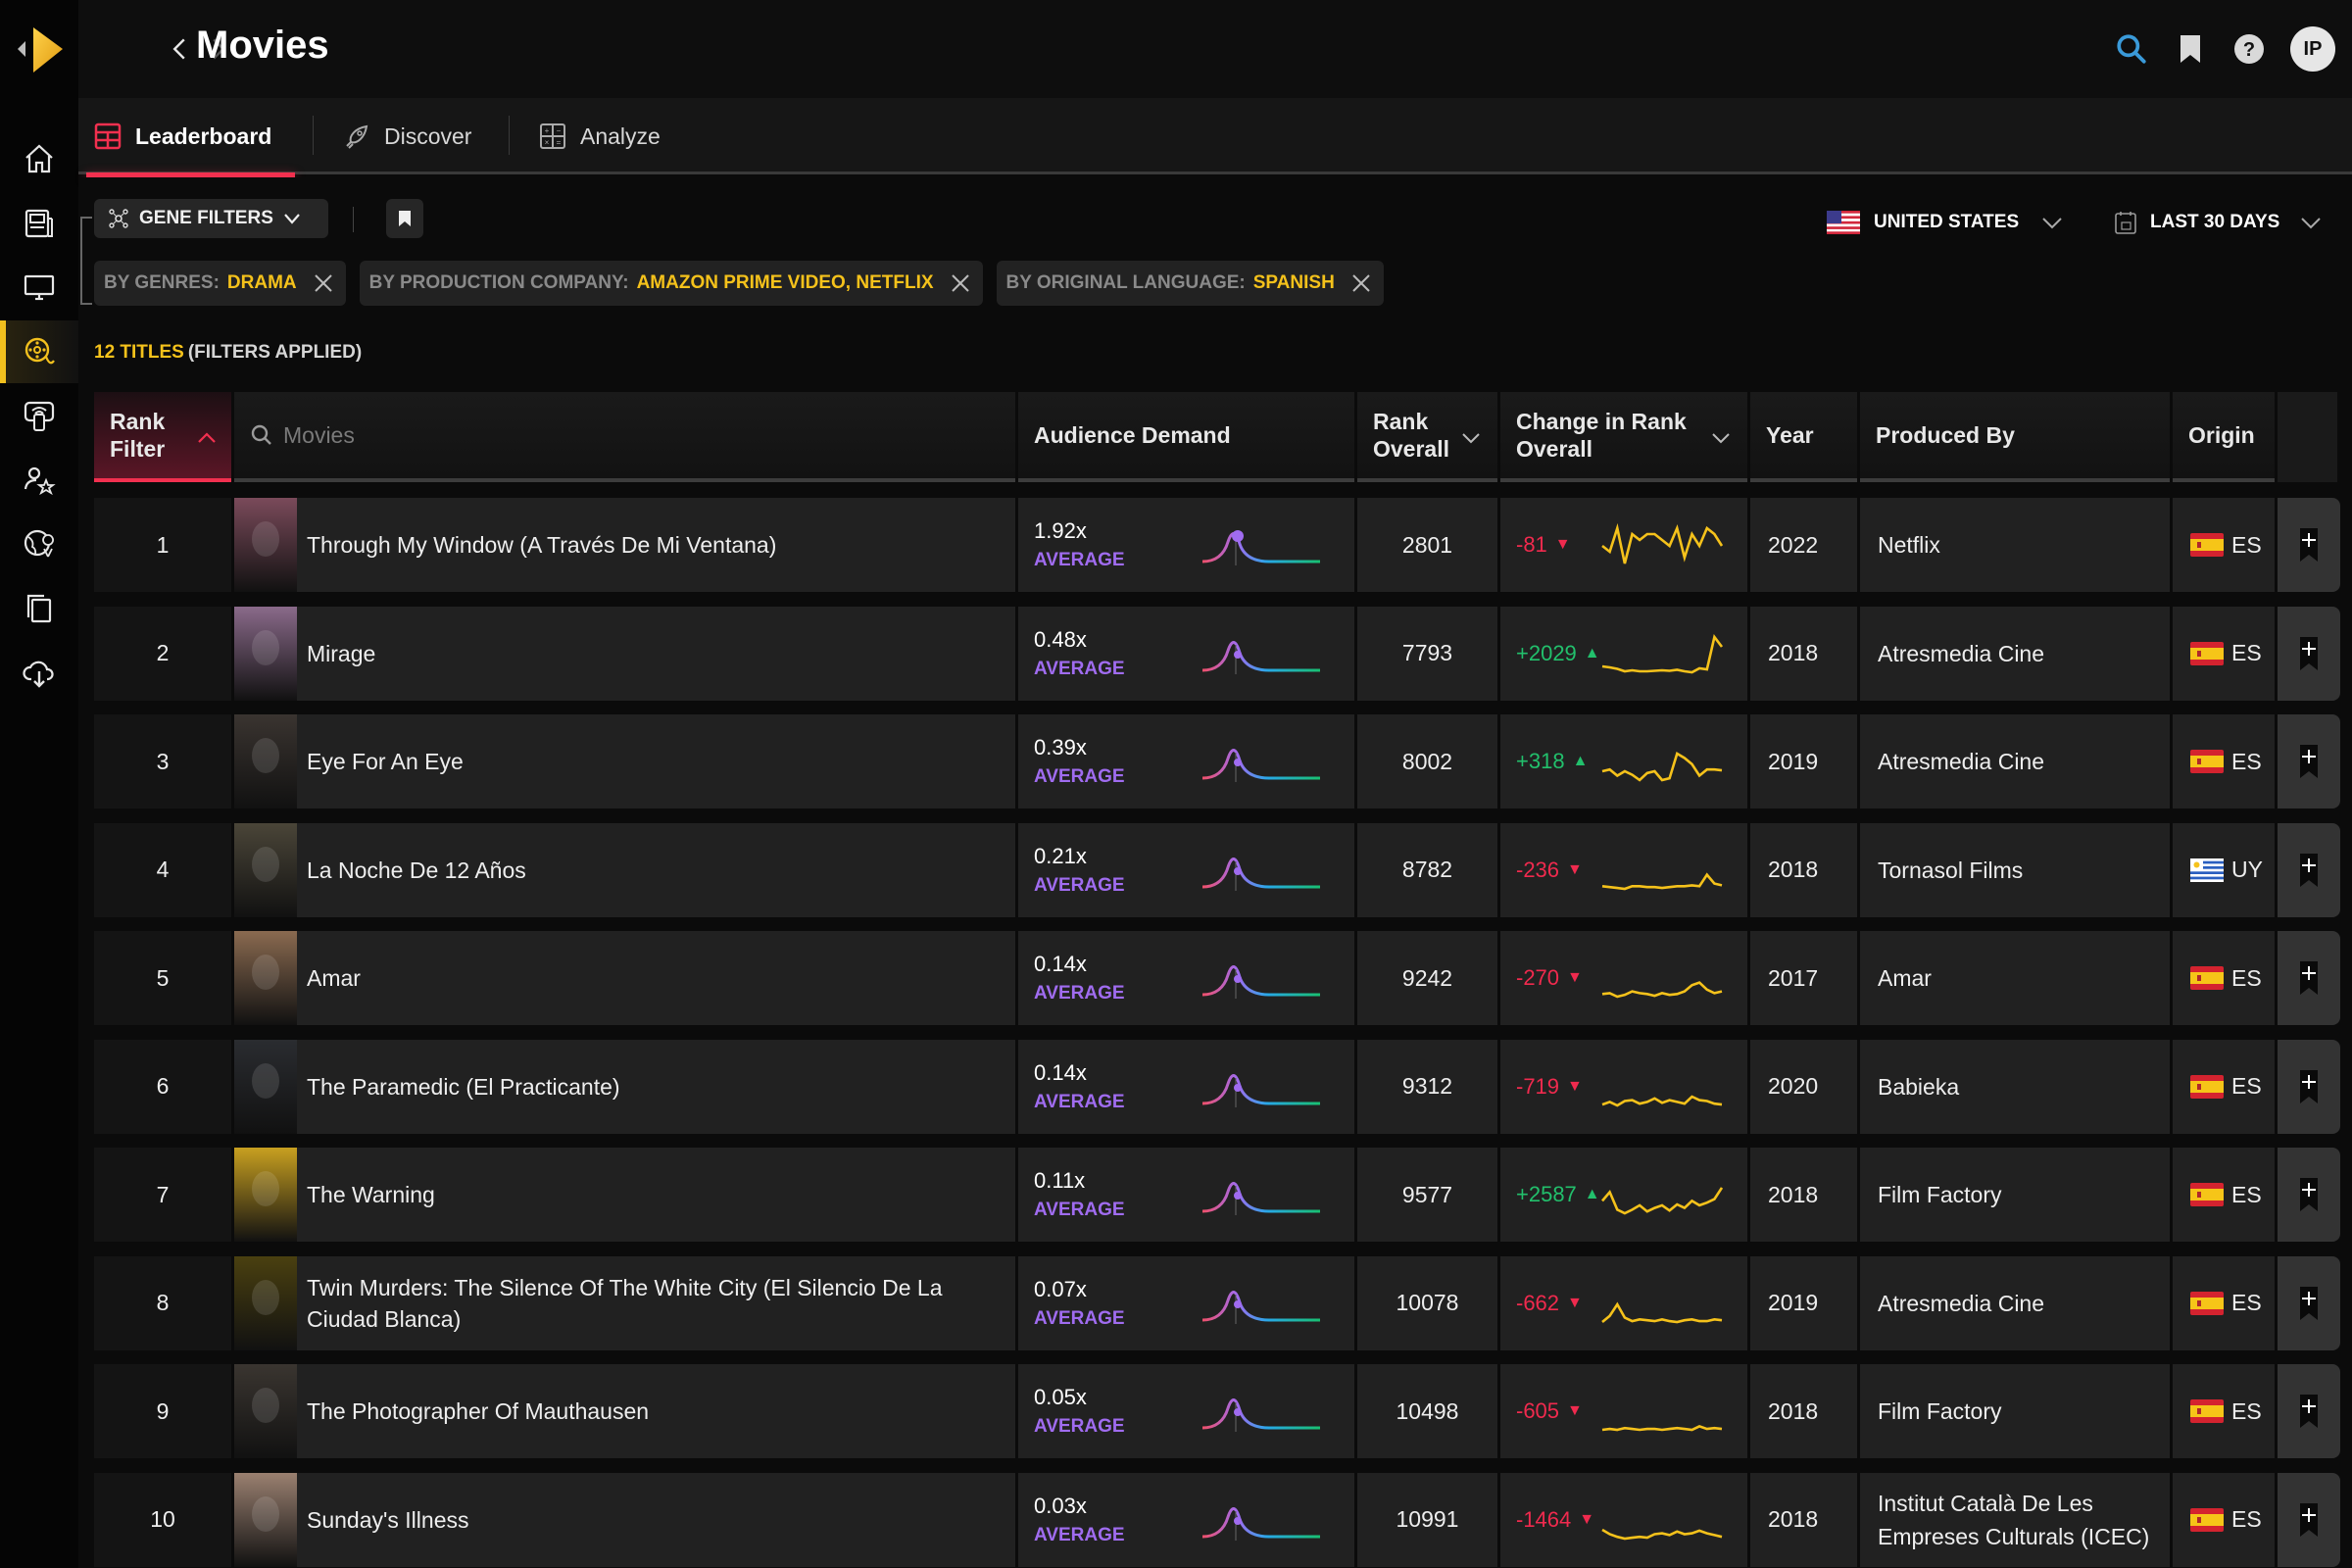 The image size is (2352, 1568). I want to click on poster-image, so click(265, 545).